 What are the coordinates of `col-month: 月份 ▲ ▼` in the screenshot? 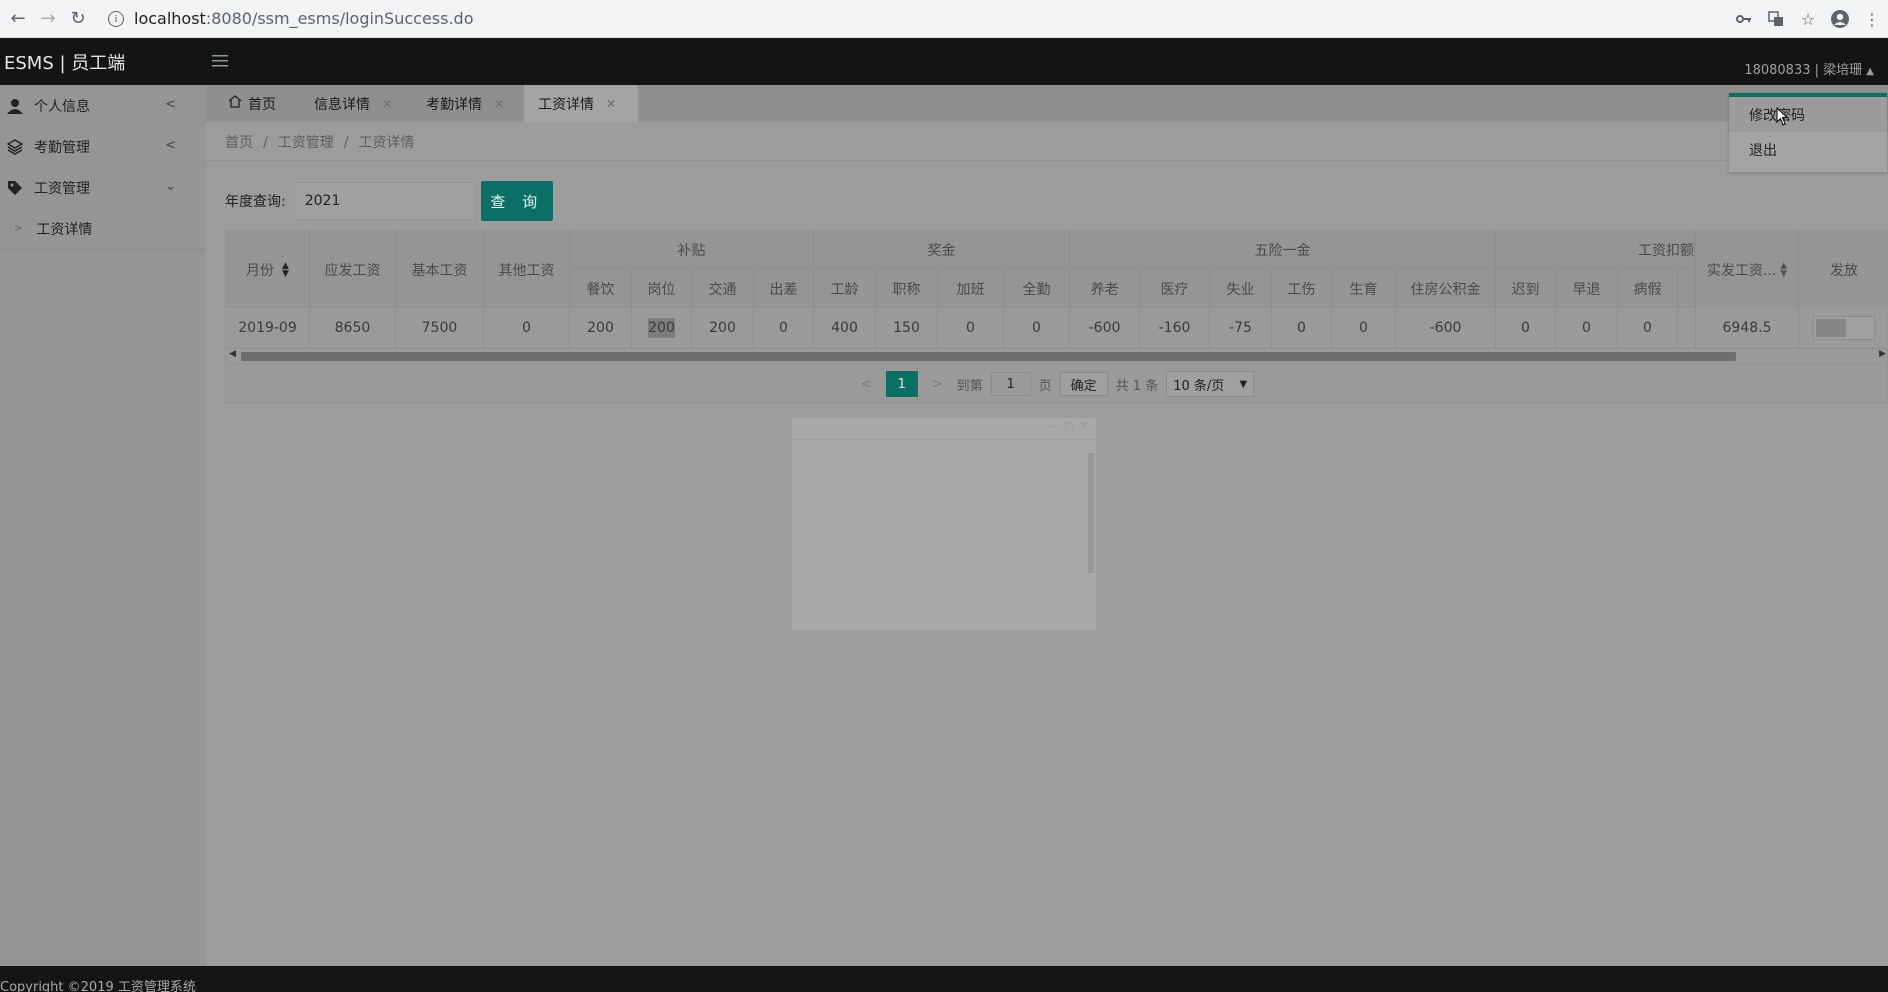 It's located at (268, 269).